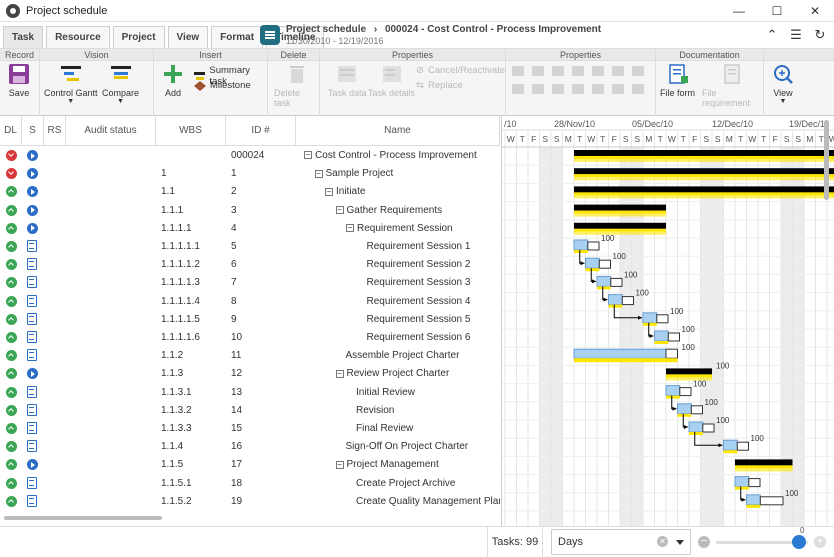  Describe the element at coordinates (19, 80) in the screenshot. I see `save-button: Save` at that location.